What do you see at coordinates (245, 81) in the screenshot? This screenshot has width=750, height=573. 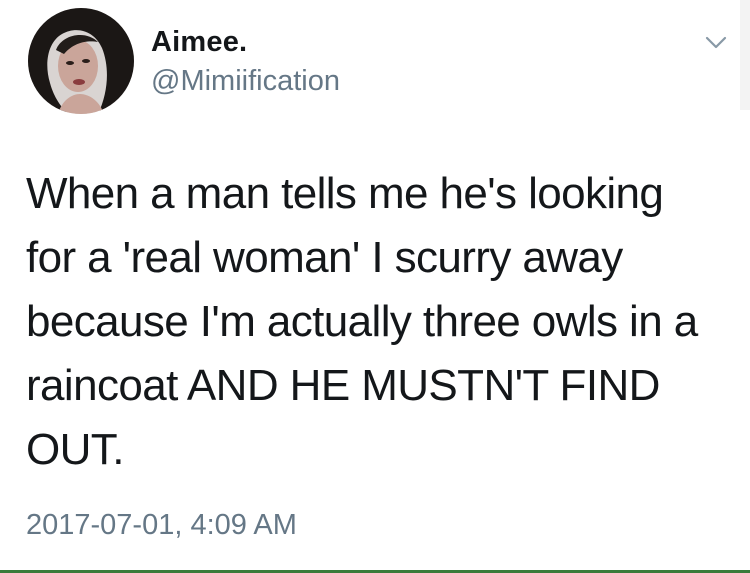 I see `author-handle: @Mimiification` at bounding box center [245, 81].